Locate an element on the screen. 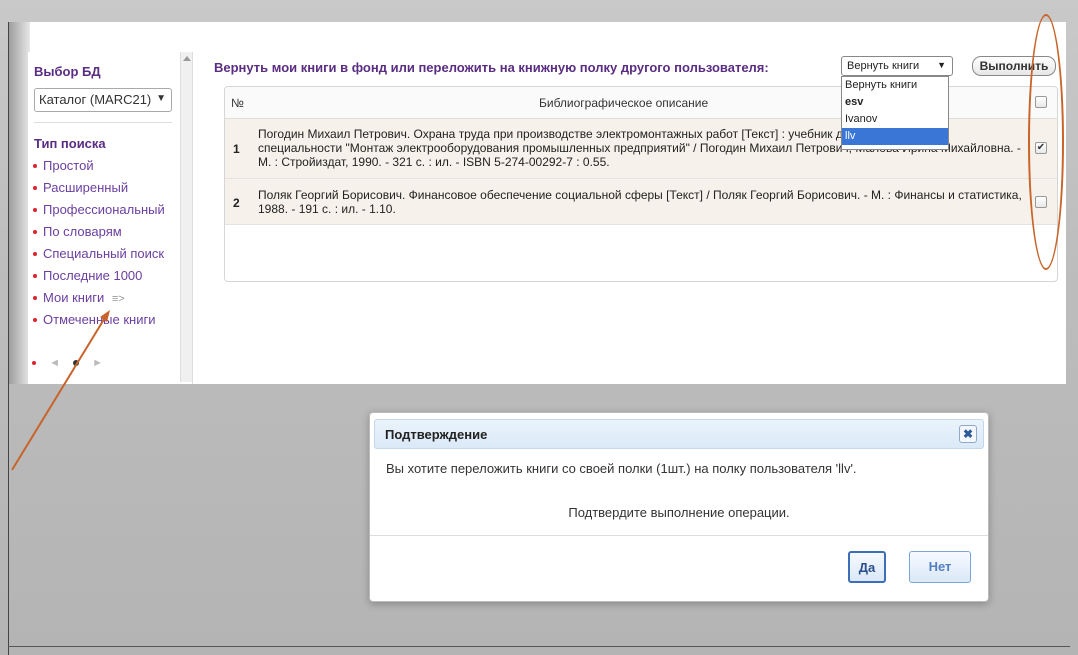 This screenshot has height=655, width=1078. annotation-arrow is located at coordinates (60, 390).